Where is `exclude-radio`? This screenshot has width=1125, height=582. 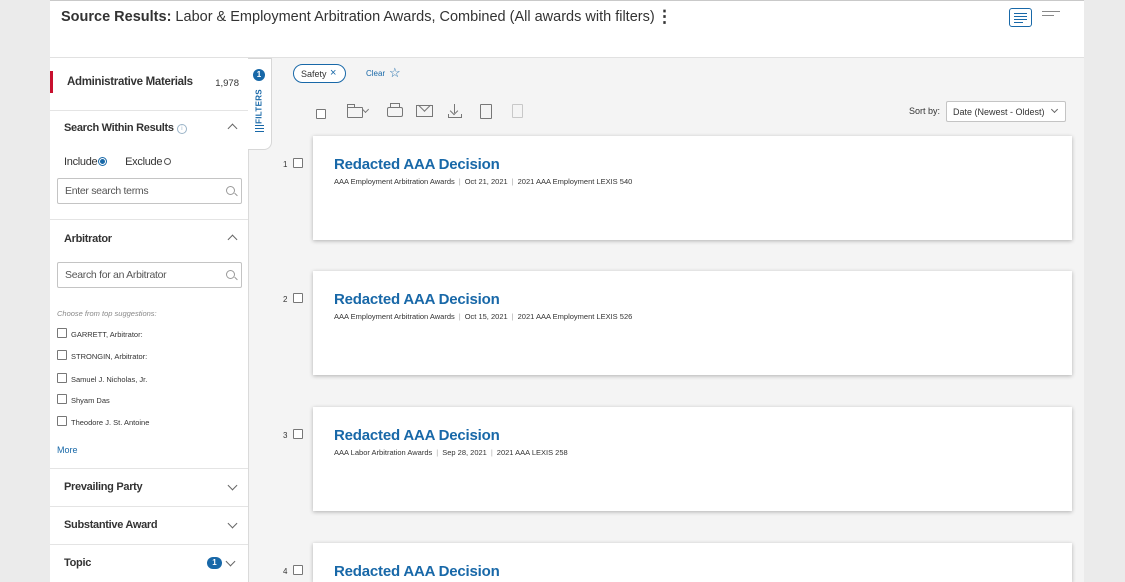 exclude-radio is located at coordinates (168, 161).